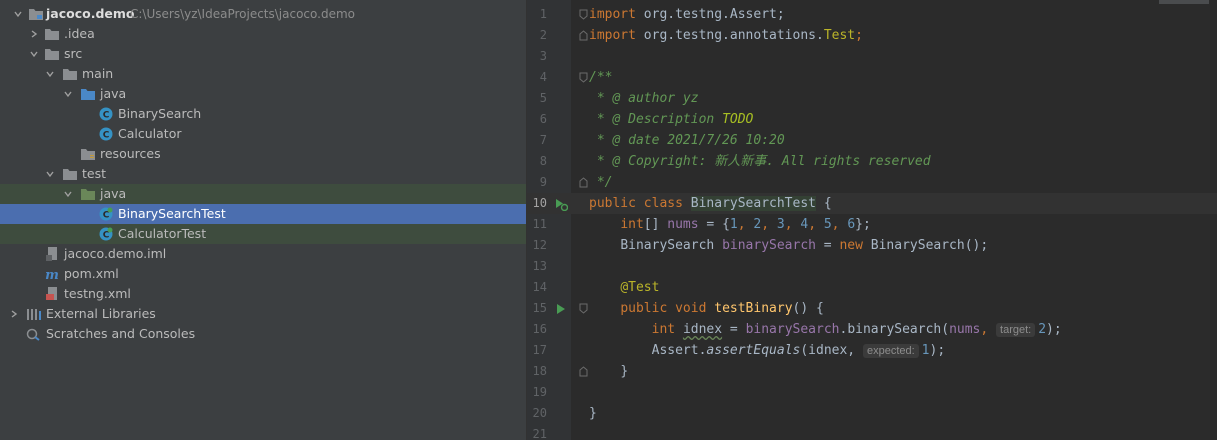  I want to click on tree-label-resources: resources, so click(130, 153).